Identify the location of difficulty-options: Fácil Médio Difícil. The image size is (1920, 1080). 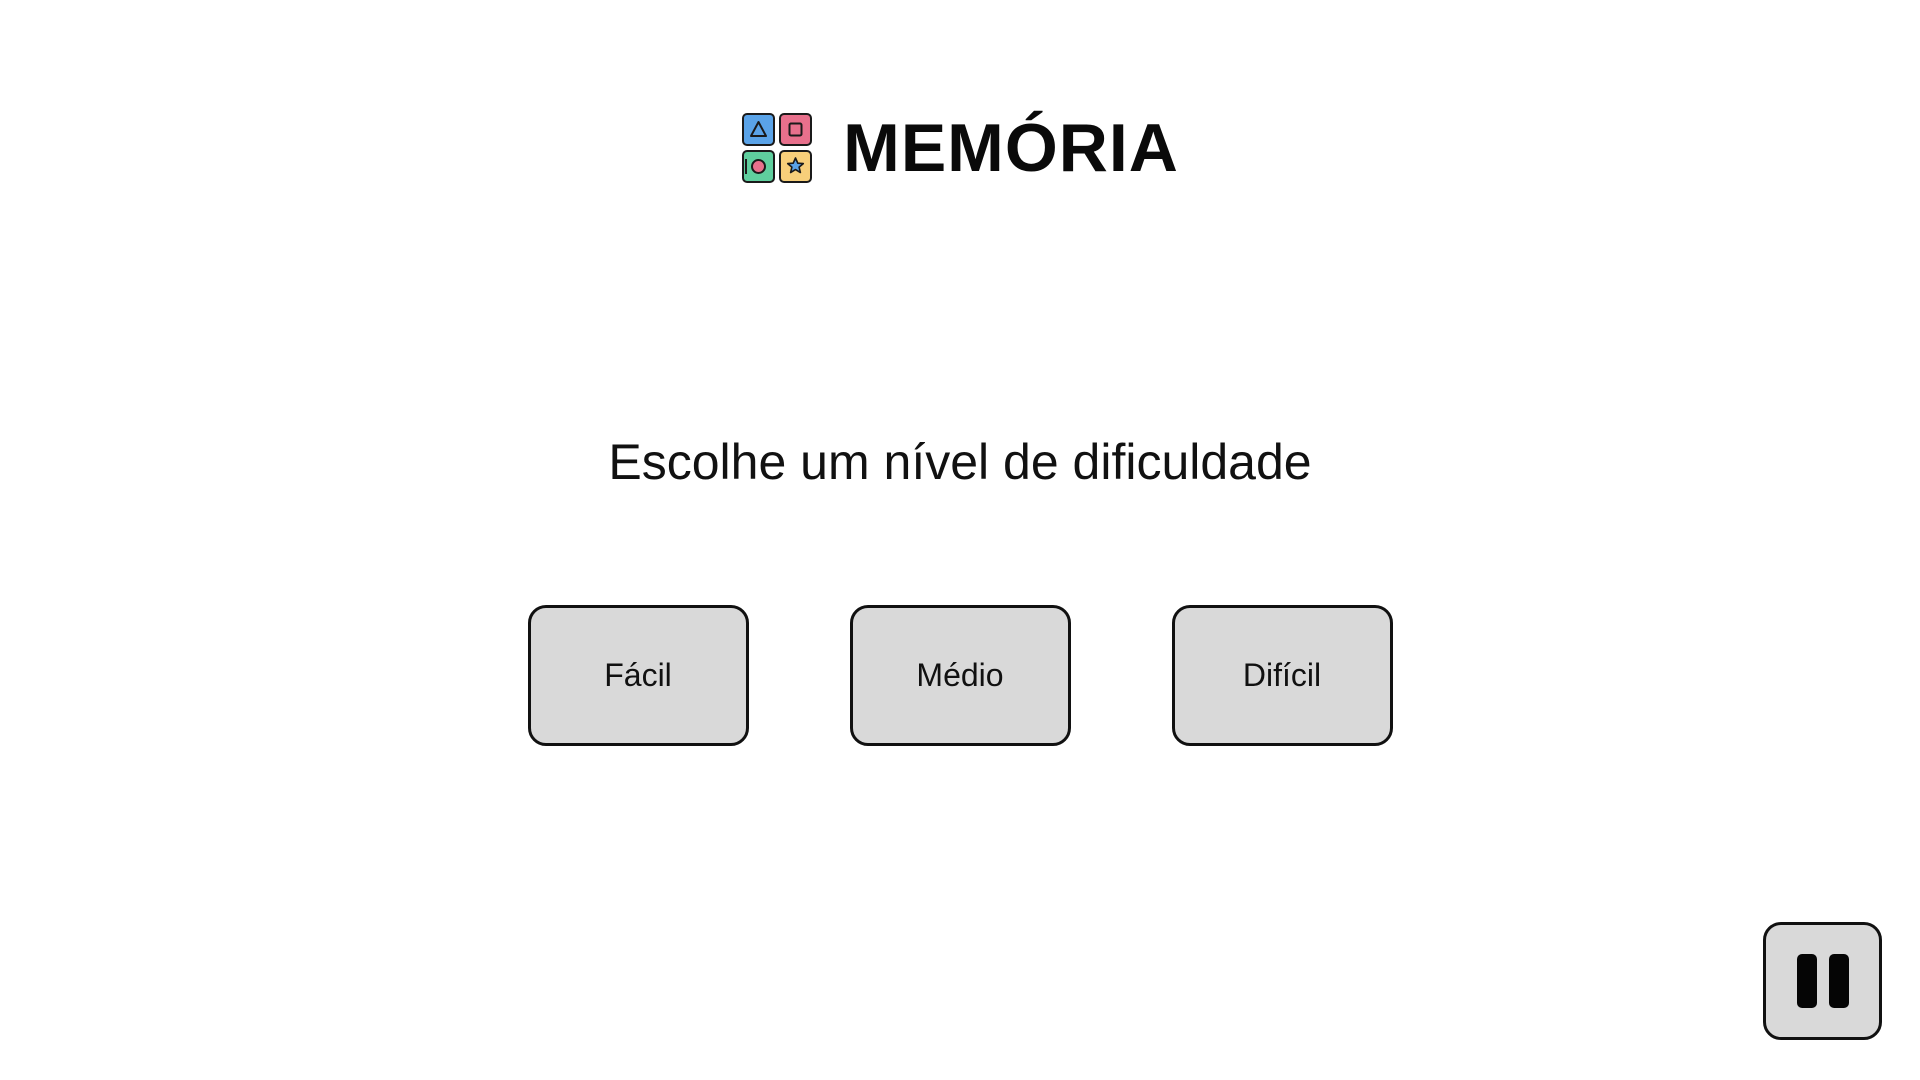
(960, 675).